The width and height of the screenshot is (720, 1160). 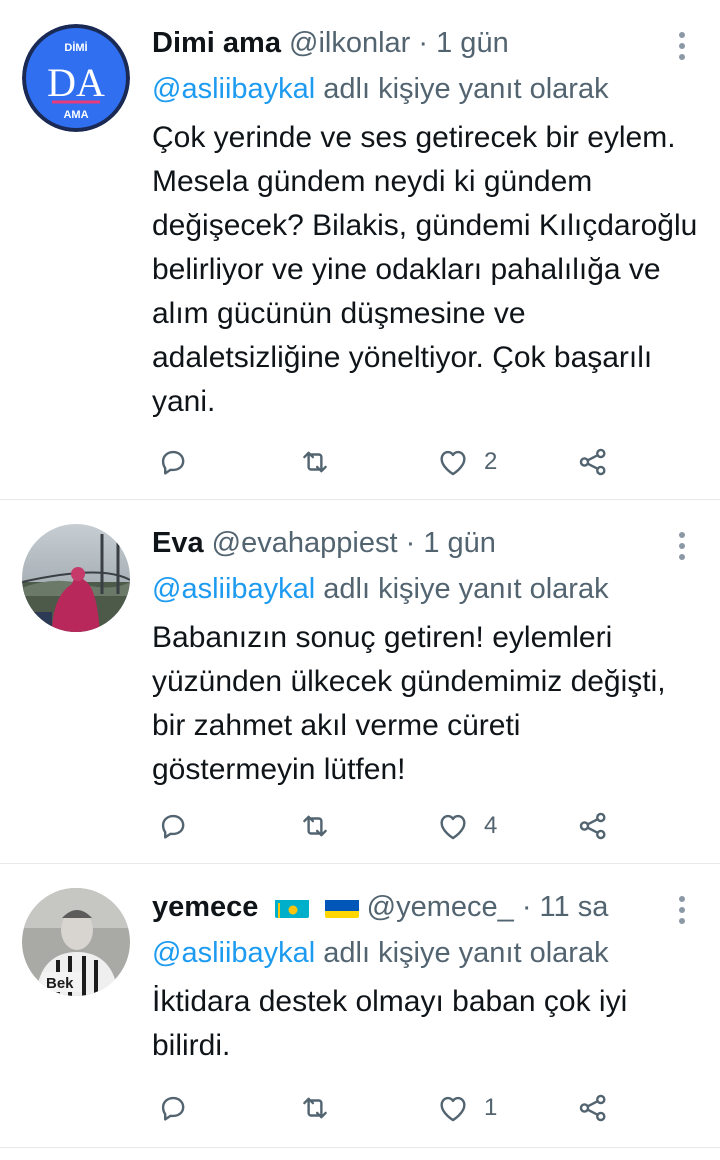 I want to click on like-button: 1, so click(x=466, y=1108).